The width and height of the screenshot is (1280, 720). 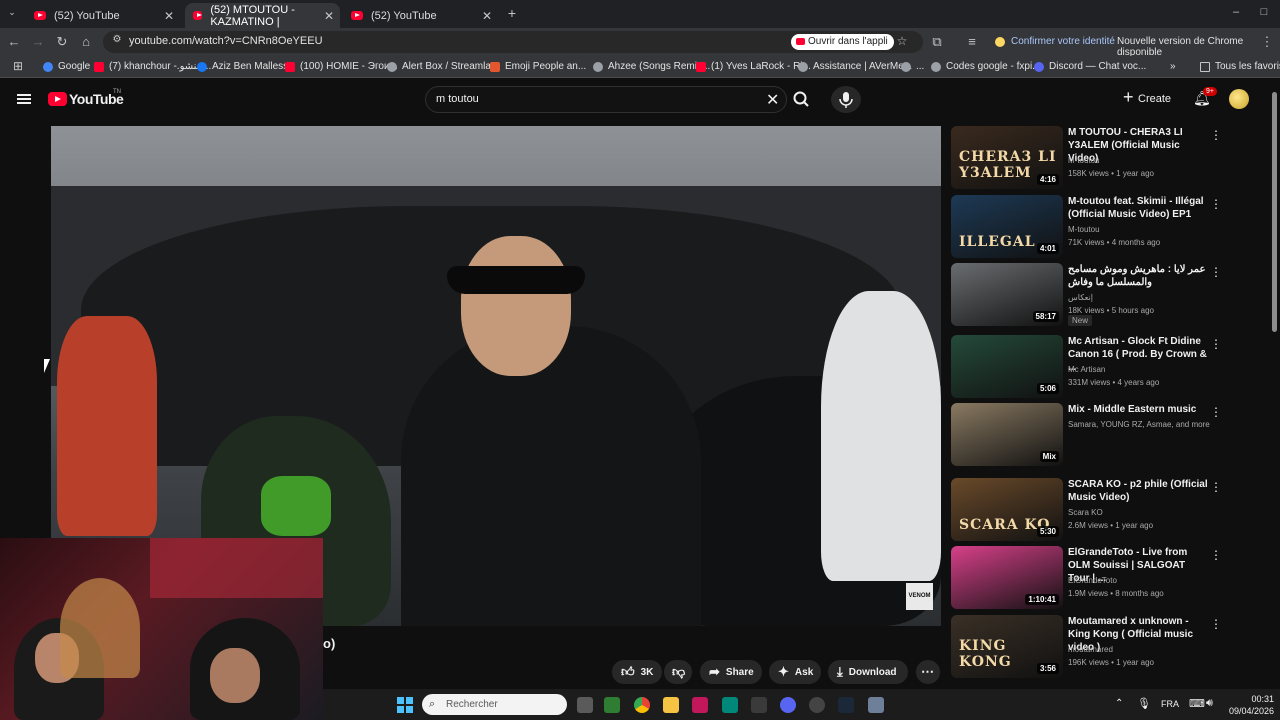 I want to click on forward-icon: →, so click(x=38, y=41).